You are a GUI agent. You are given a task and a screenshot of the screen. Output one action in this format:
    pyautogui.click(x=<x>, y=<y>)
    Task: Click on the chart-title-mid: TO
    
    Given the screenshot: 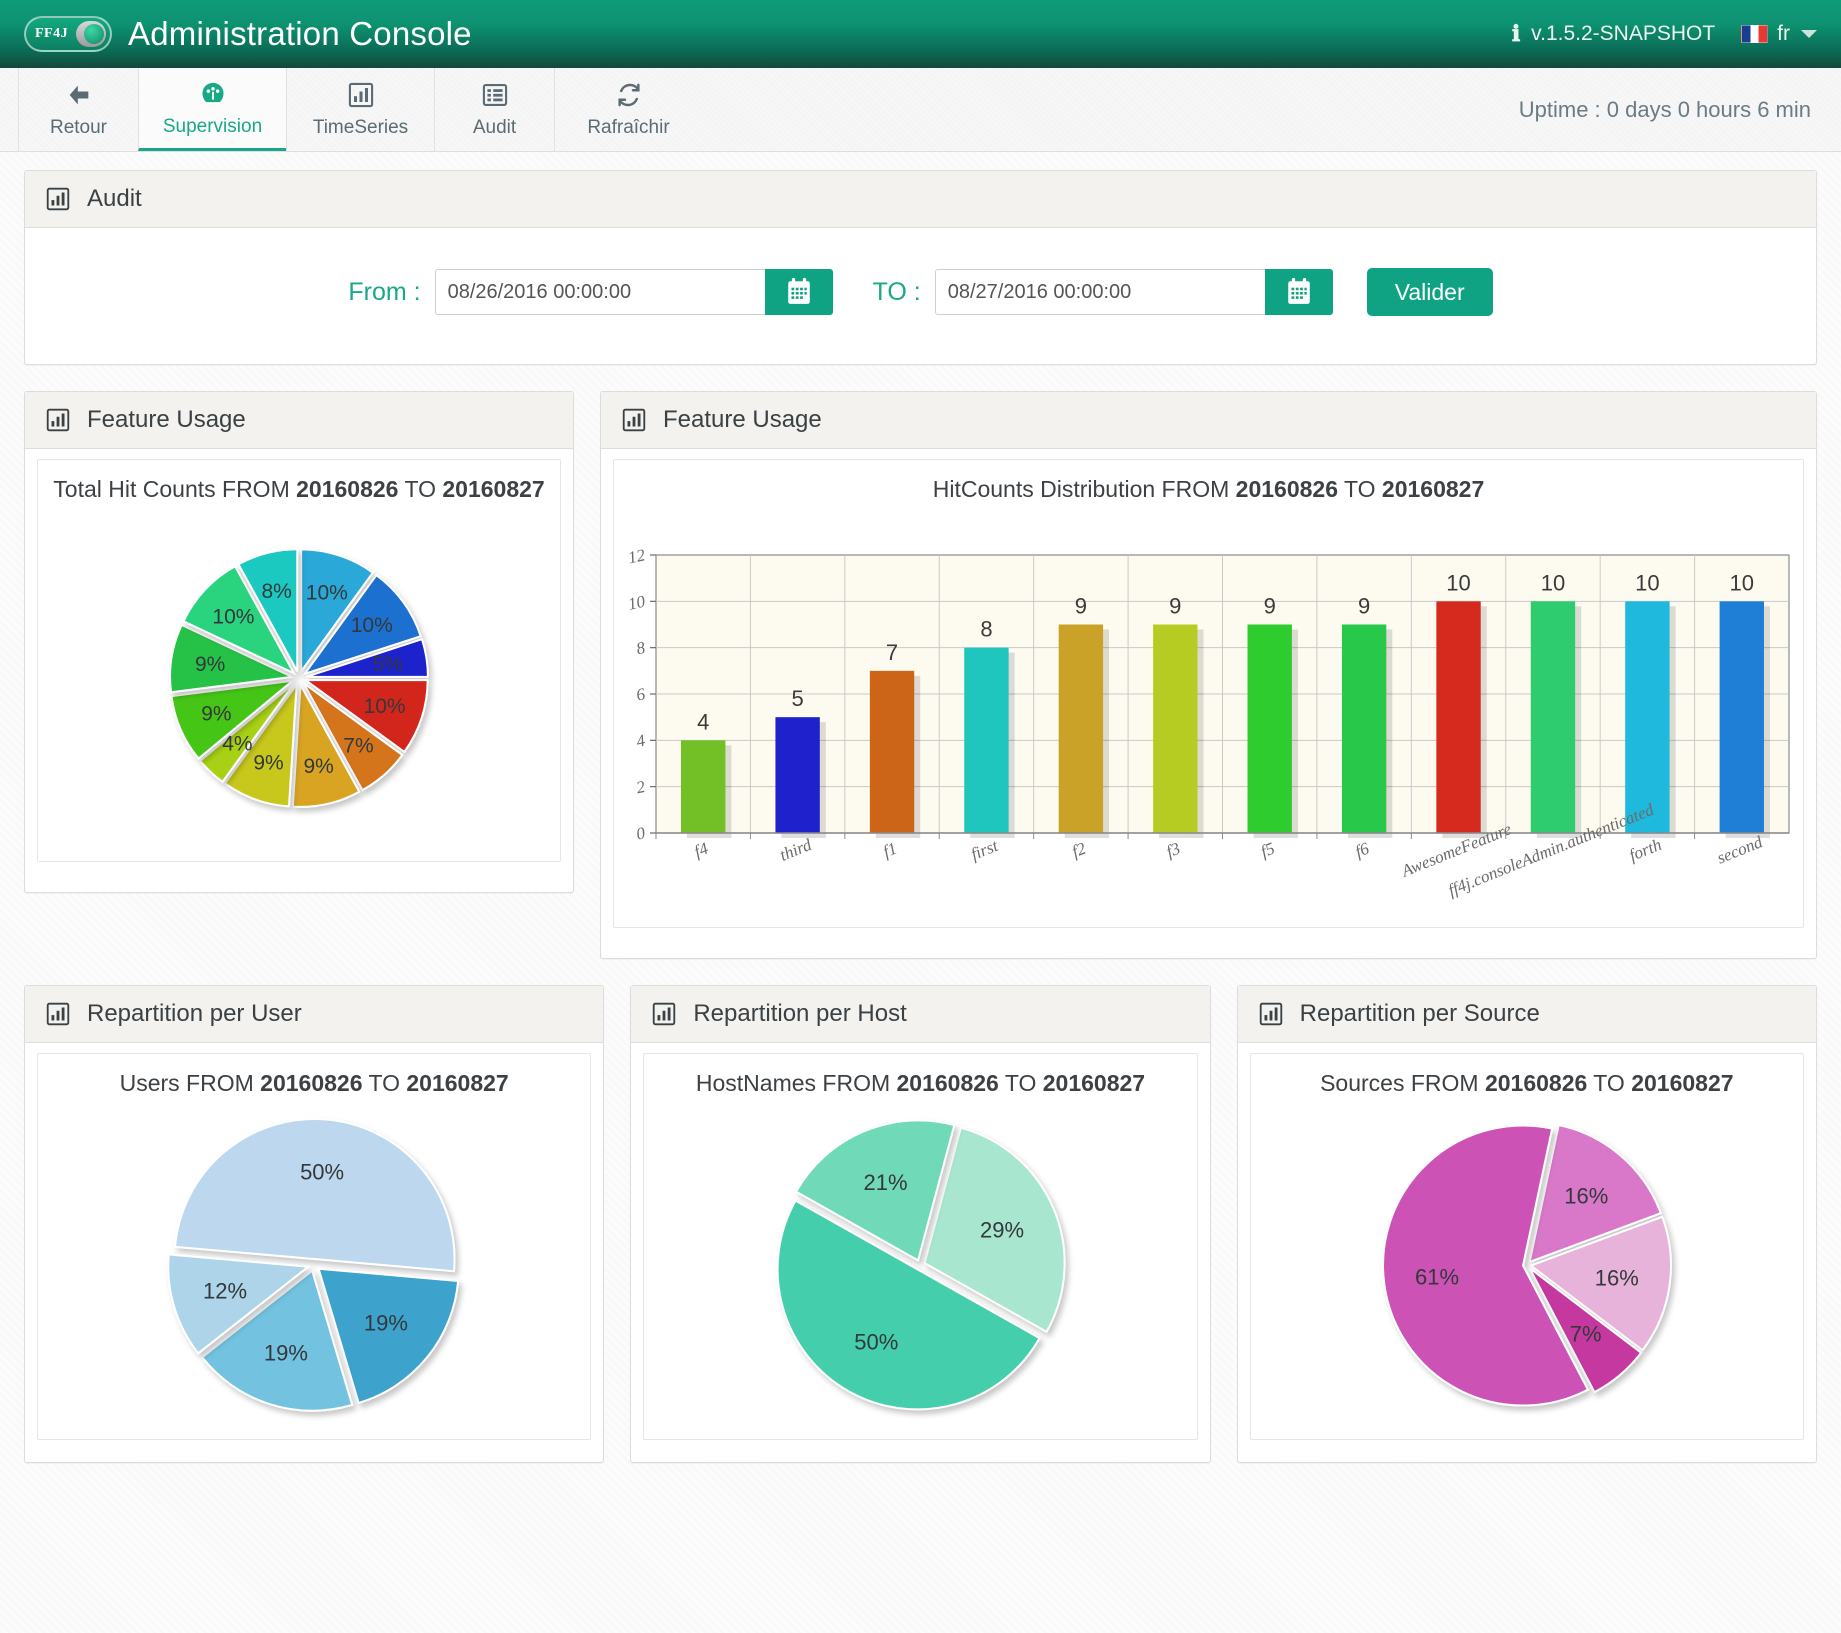 What is the action you would take?
    pyautogui.click(x=1360, y=489)
    